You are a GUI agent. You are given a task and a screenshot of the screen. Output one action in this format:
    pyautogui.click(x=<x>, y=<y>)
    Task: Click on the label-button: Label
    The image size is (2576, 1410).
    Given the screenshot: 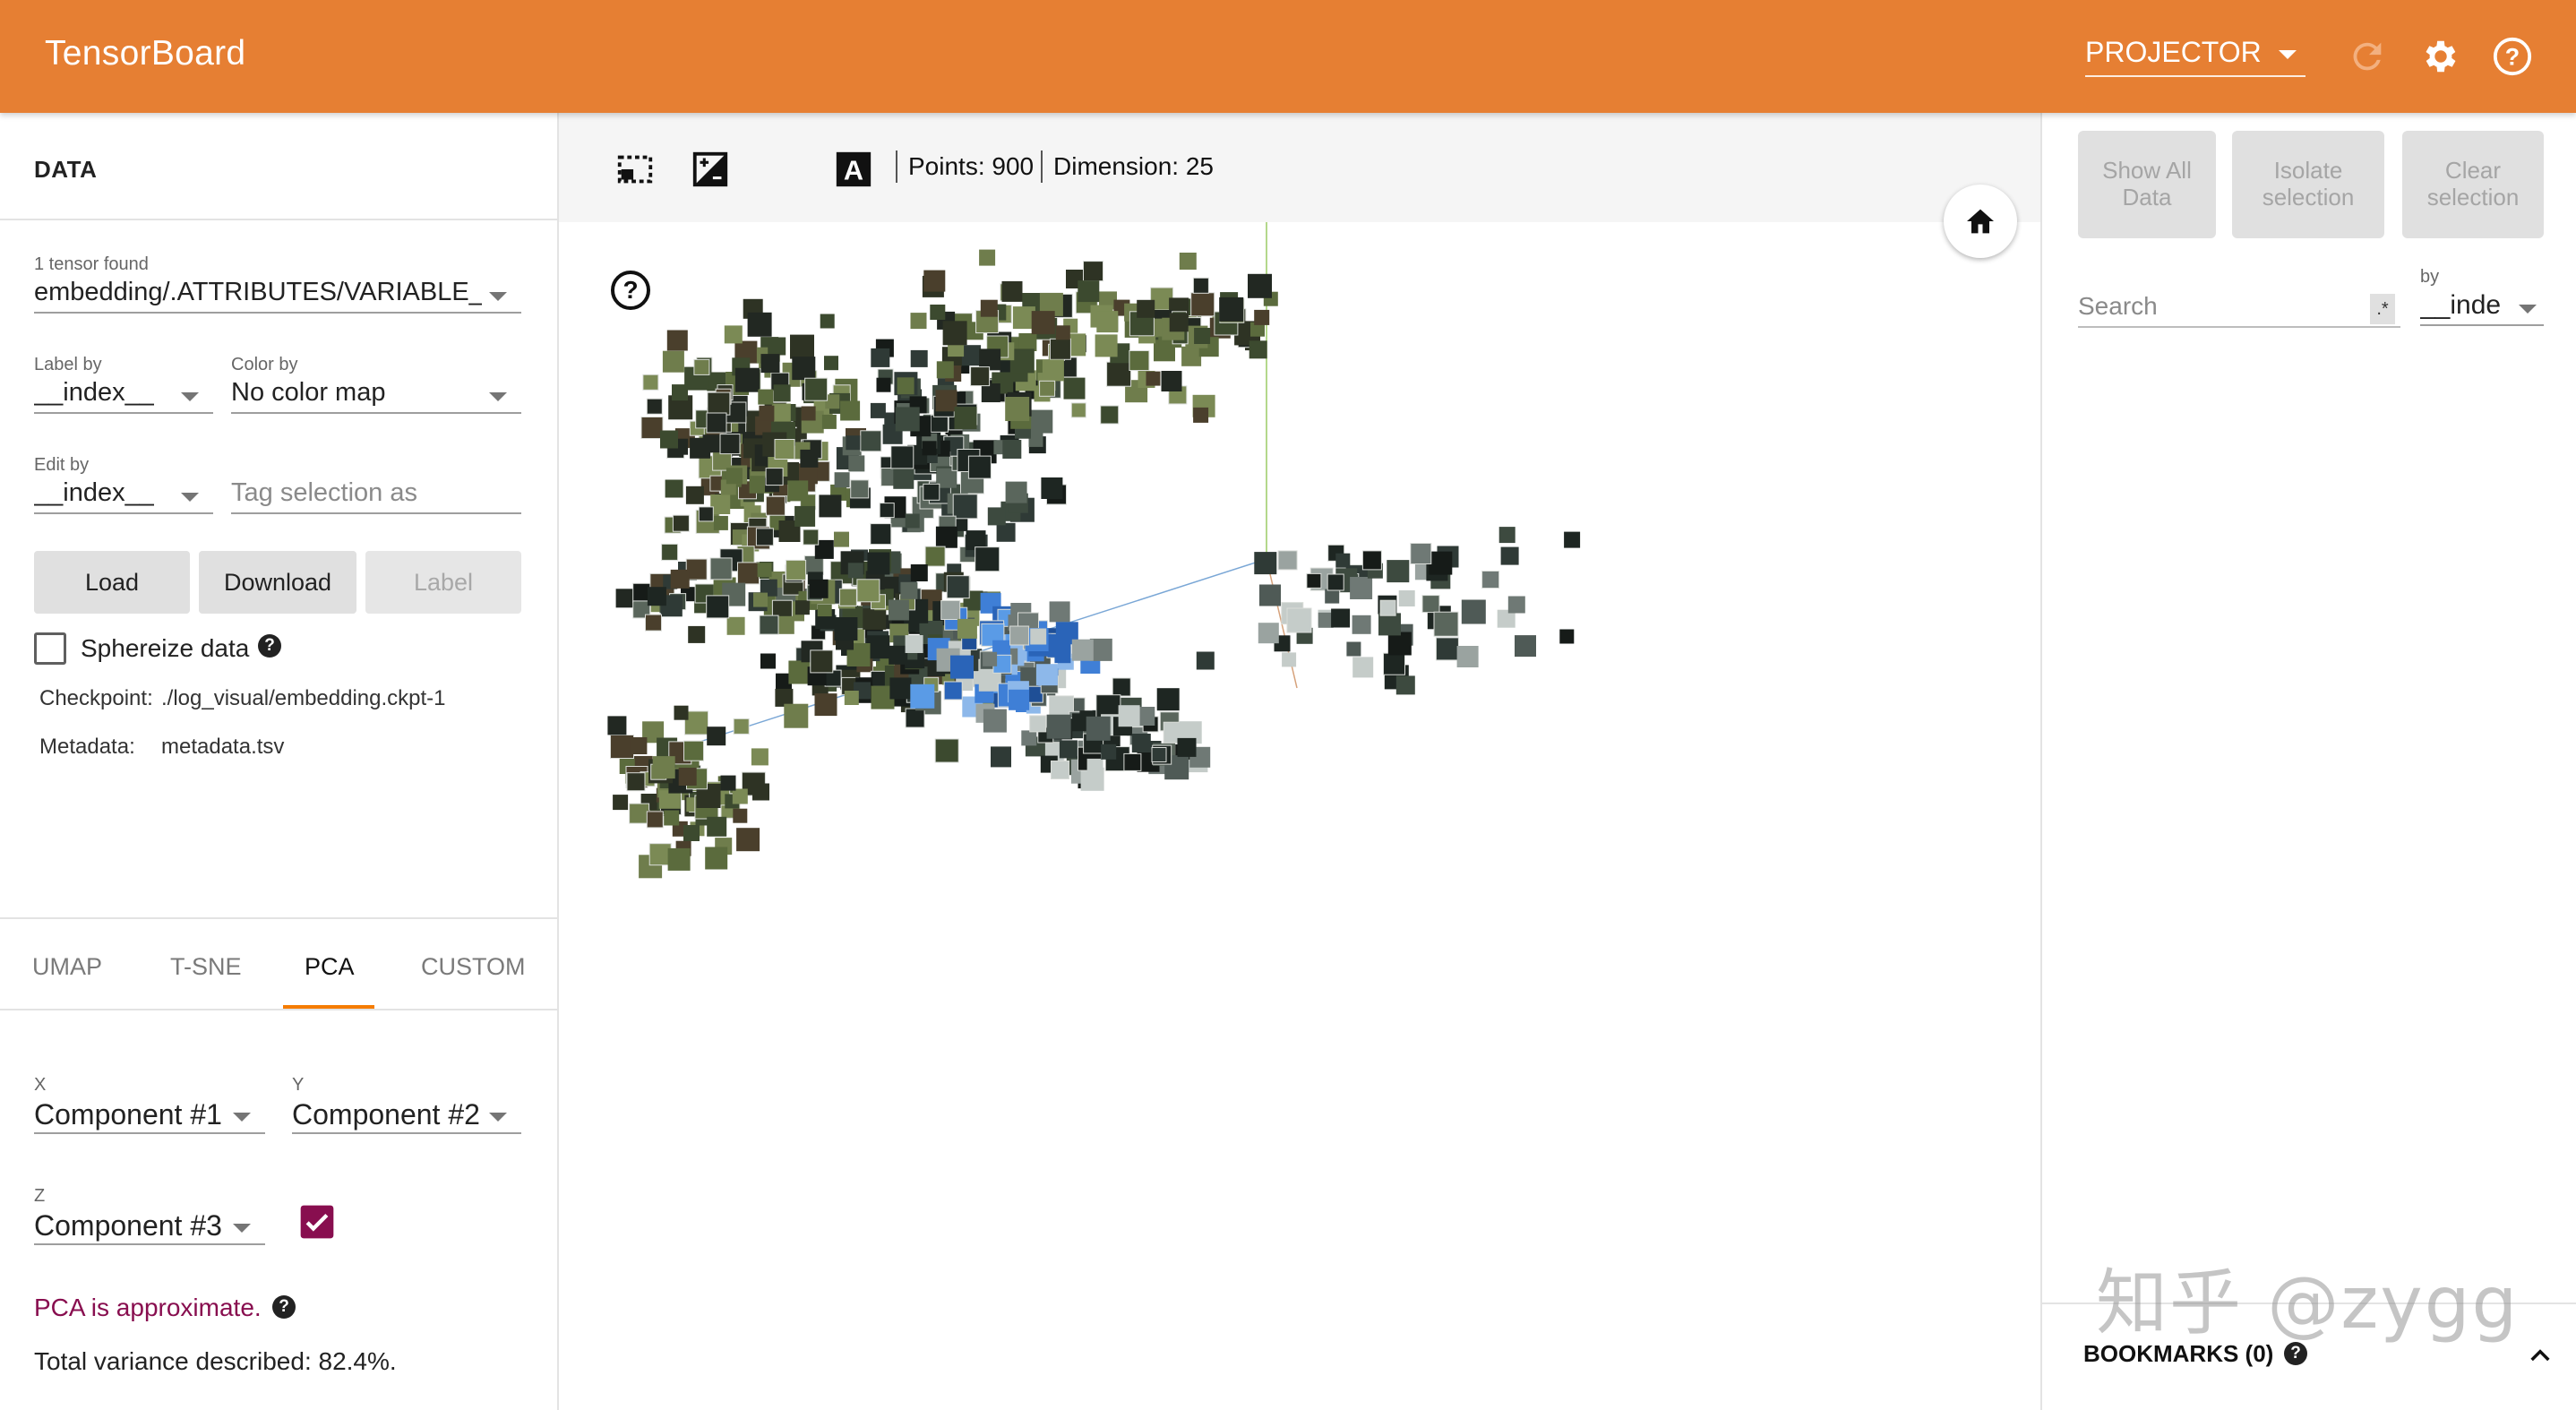 What is the action you would take?
    pyautogui.click(x=443, y=582)
    